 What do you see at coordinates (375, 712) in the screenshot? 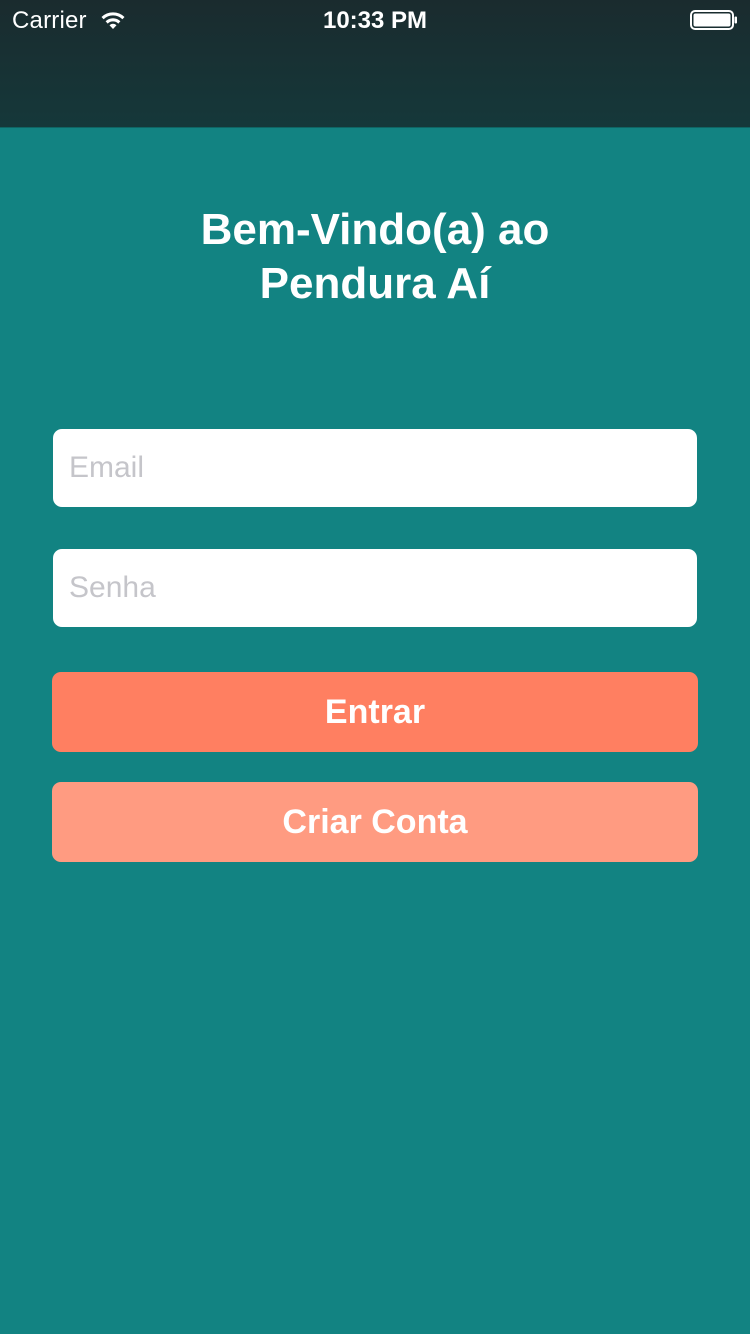
I see `login-button: Entrar` at bounding box center [375, 712].